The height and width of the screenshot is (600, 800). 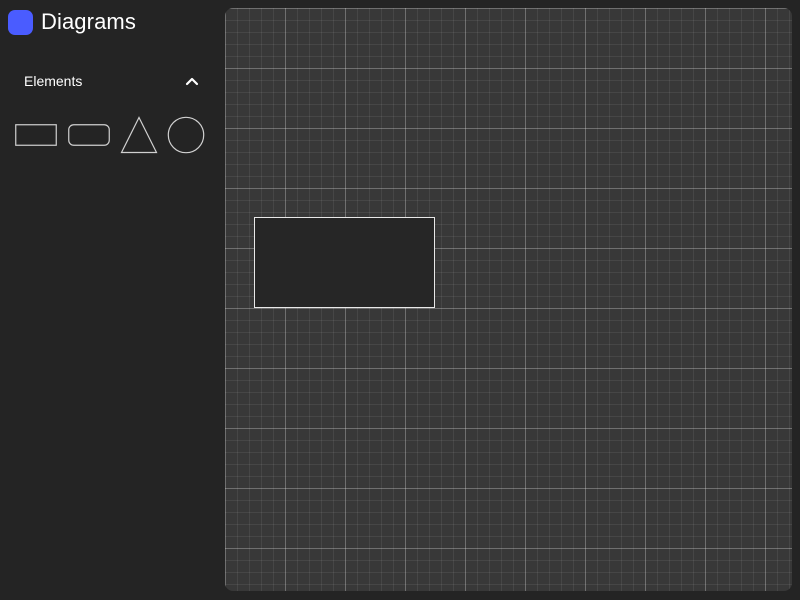 I want to click on canvas-rectangle-shape, so click(x=344, y=262).